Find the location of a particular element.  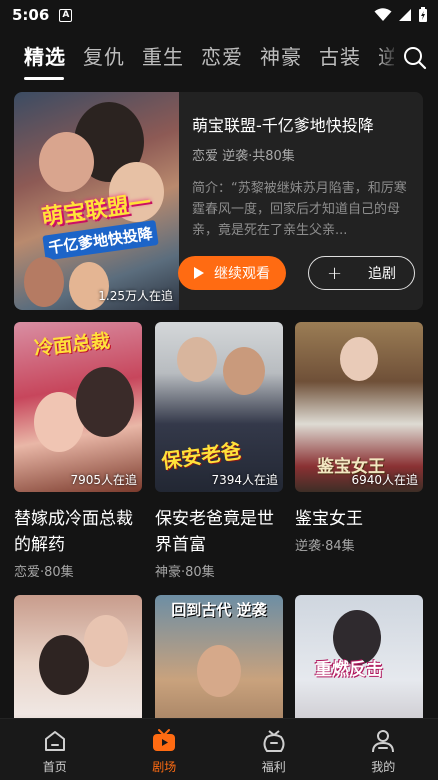

tab-tycoon: 神豪 is located at coordinates (281, 58).